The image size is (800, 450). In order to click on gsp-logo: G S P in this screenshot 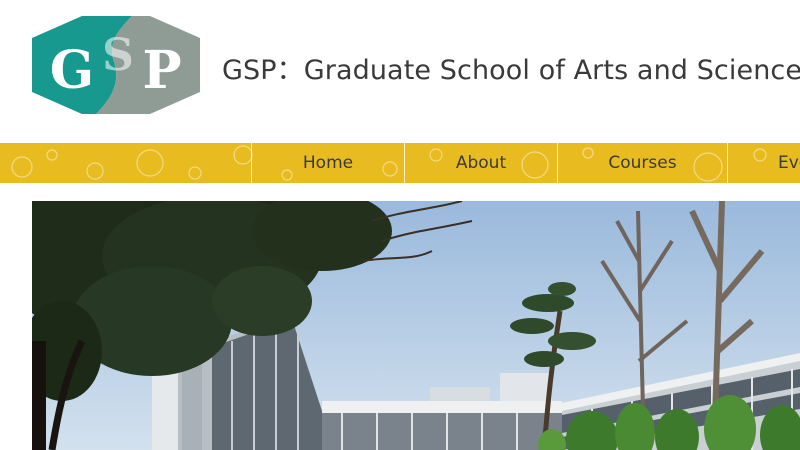, I will do `click(116, 65)`.